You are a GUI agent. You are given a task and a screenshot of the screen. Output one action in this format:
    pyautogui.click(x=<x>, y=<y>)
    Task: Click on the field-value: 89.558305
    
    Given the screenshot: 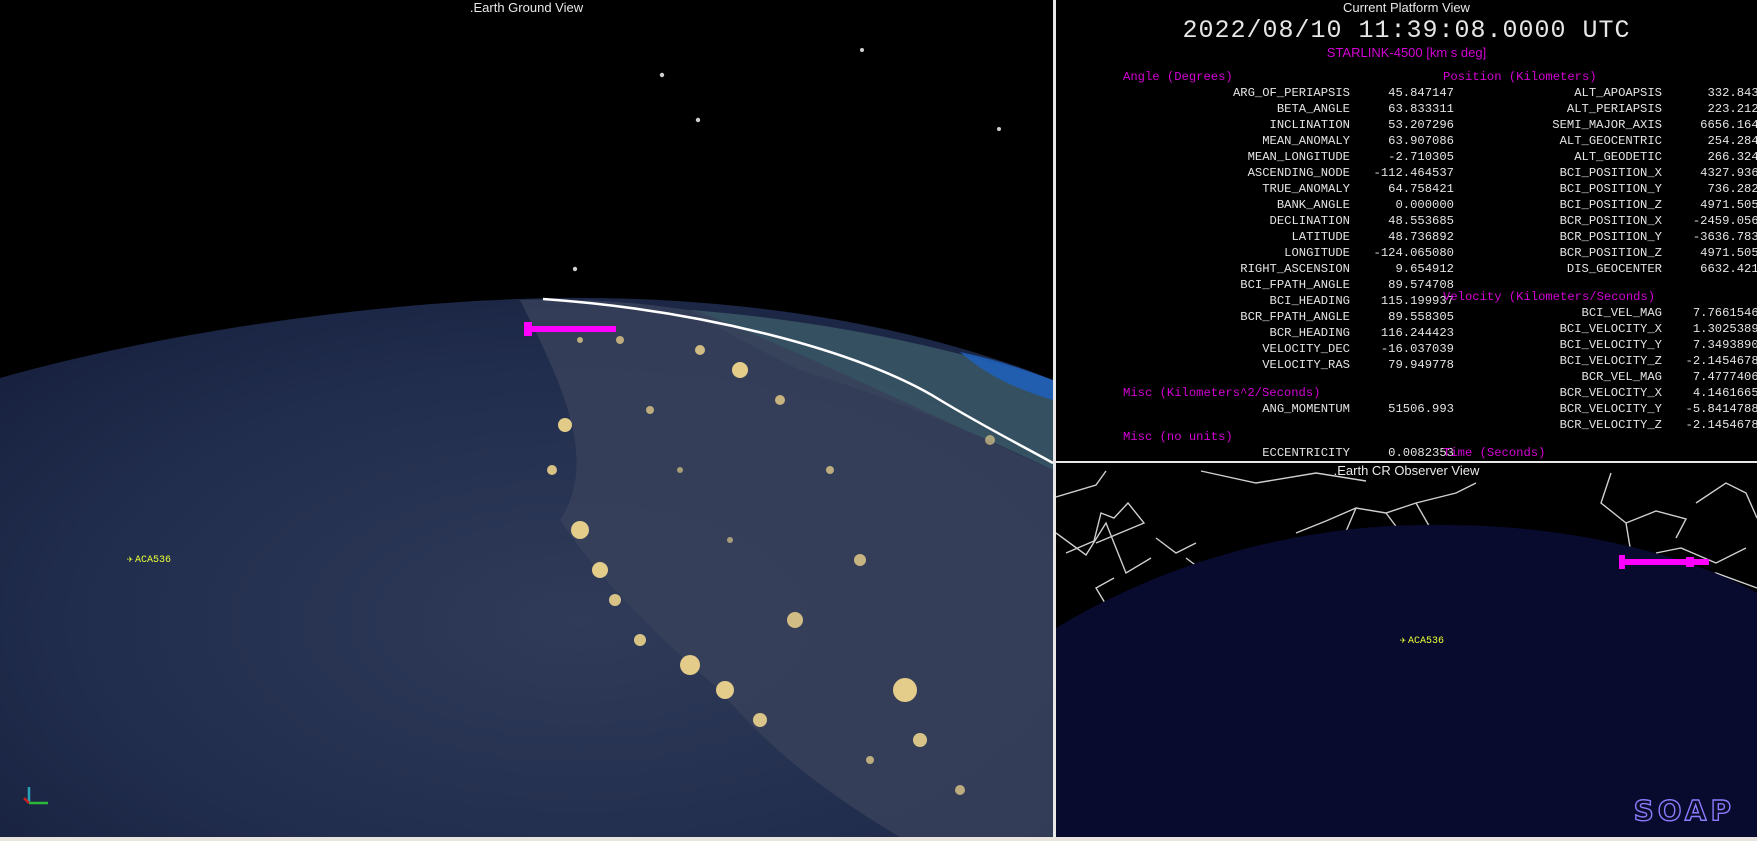 What is the action you would take?
    pyautogui.click(x=1421, y=317)
    